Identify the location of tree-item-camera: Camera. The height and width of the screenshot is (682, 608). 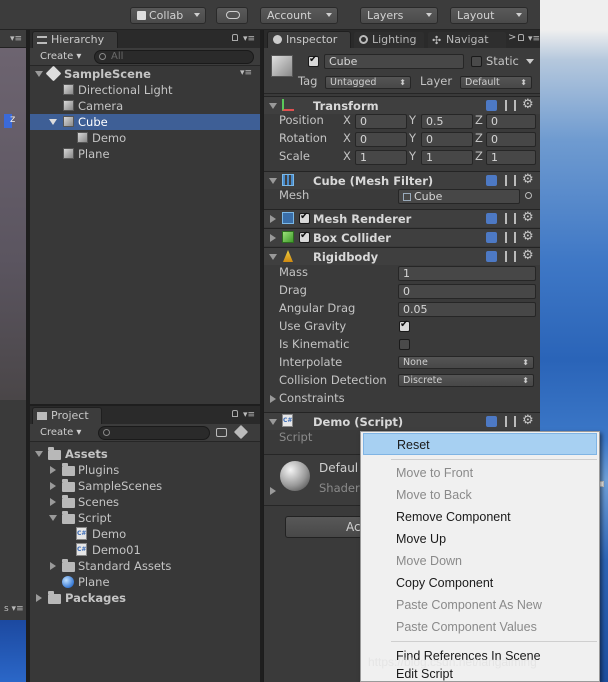
(145, 106).